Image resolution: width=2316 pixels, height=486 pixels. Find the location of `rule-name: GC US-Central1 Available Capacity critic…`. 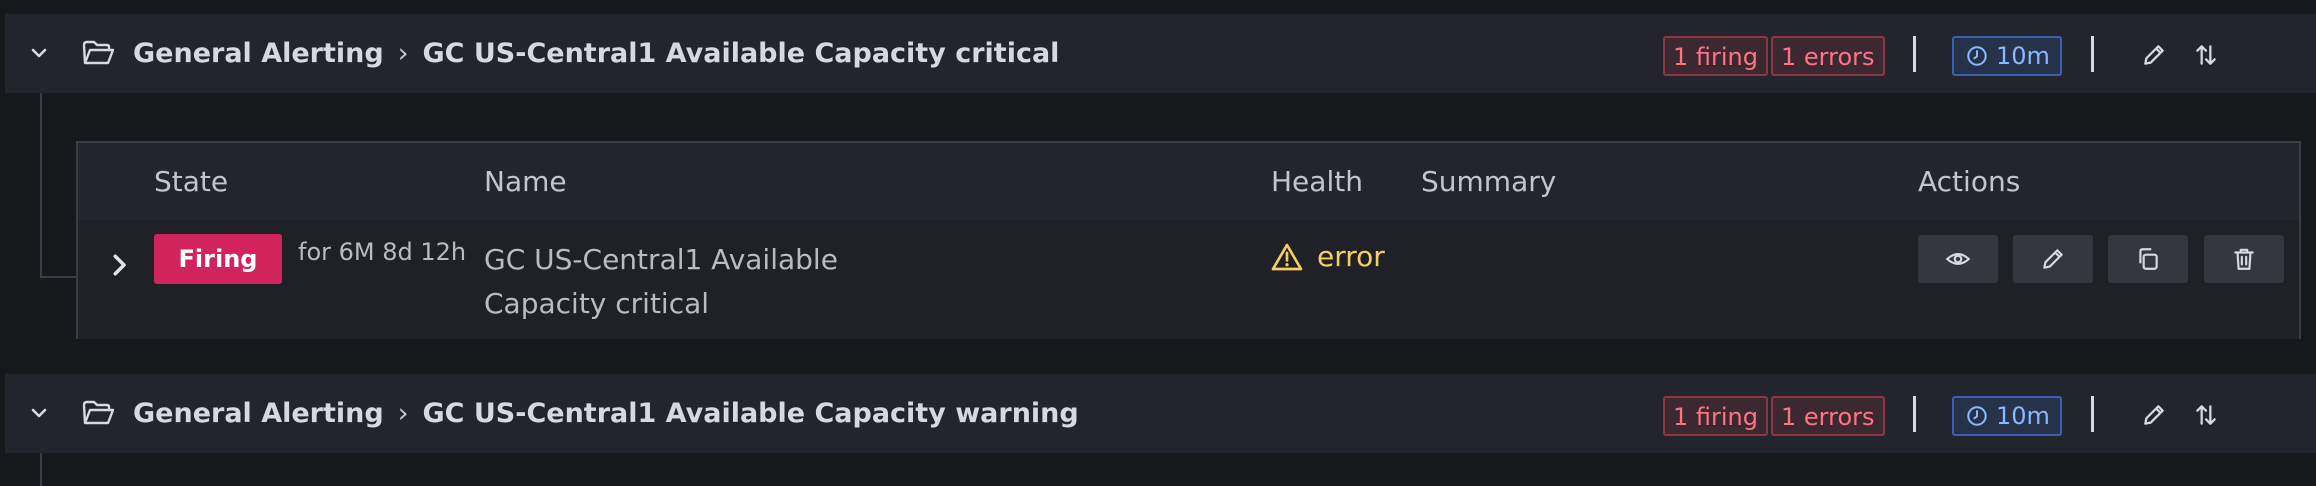

rule-name: GC US-Central1 Available Capacity critic… is located at coordinates (694, 282).